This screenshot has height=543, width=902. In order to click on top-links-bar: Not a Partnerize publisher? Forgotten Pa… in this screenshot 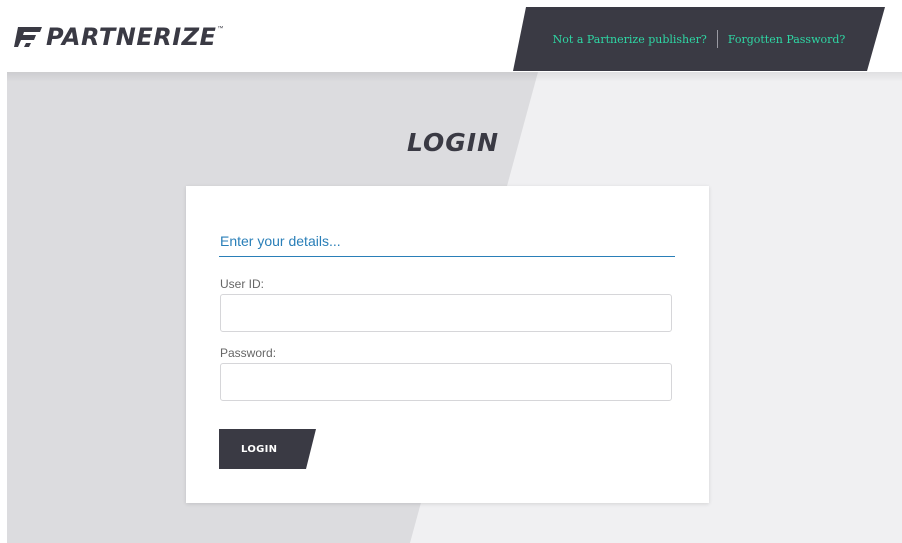, I will do `click(699, 39)`.